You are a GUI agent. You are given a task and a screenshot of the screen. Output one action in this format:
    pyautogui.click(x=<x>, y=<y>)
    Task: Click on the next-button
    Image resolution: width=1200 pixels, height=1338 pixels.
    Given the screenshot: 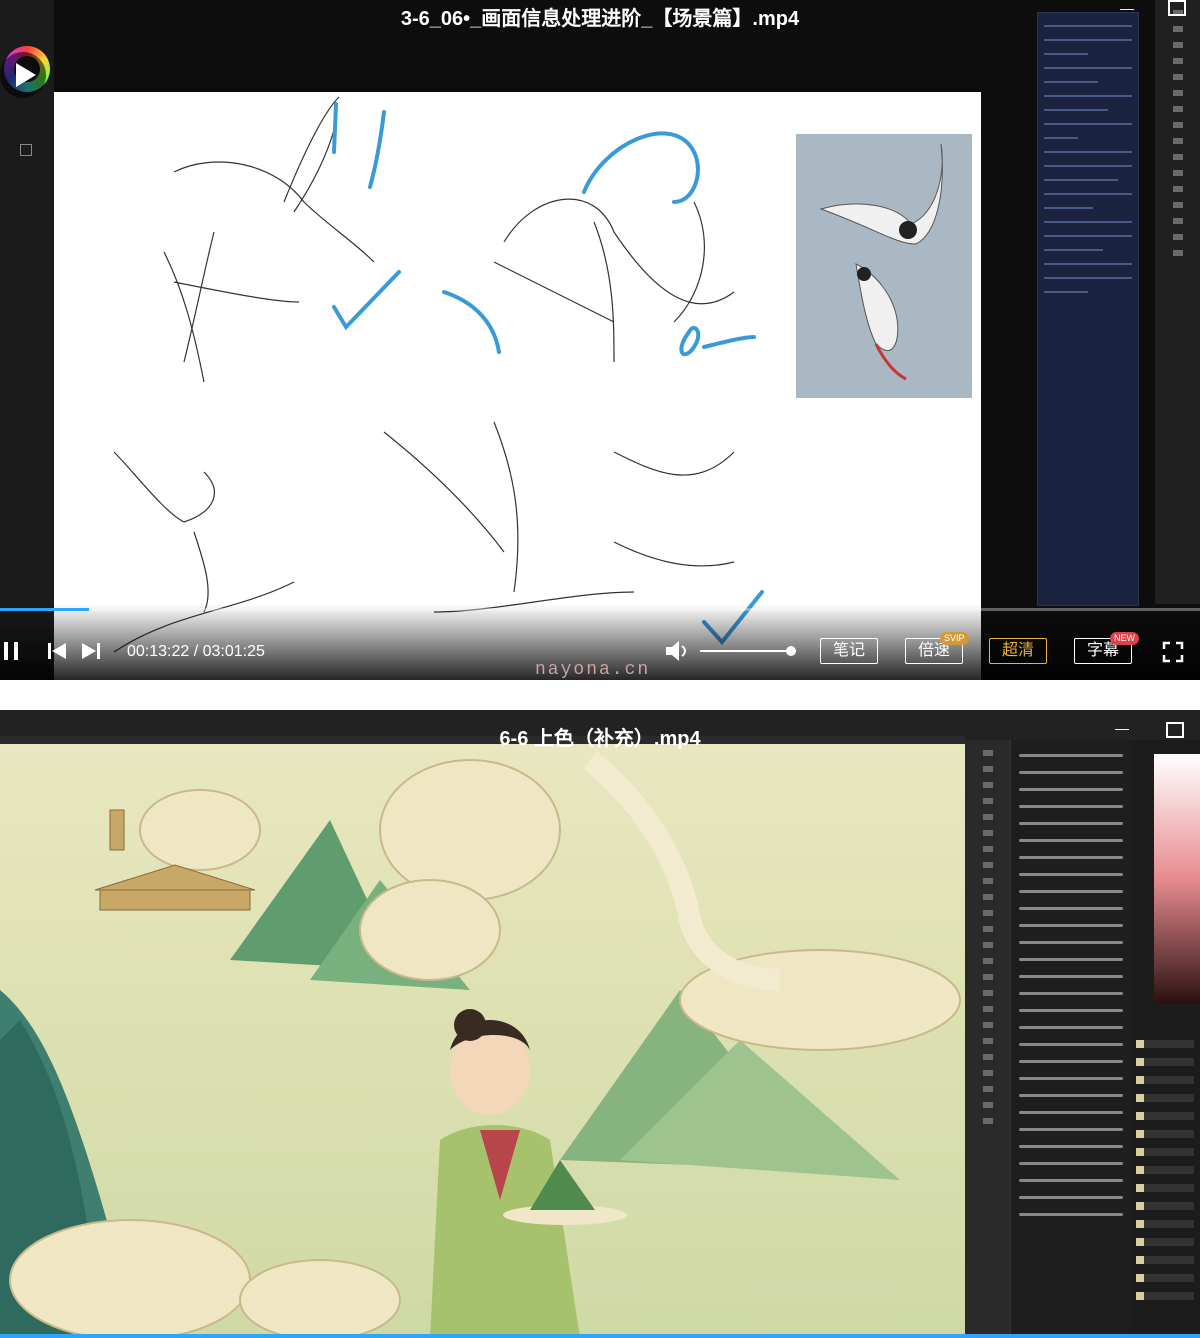 What is the action you would take?
    pyautogui.click(x=91, y=653)
    